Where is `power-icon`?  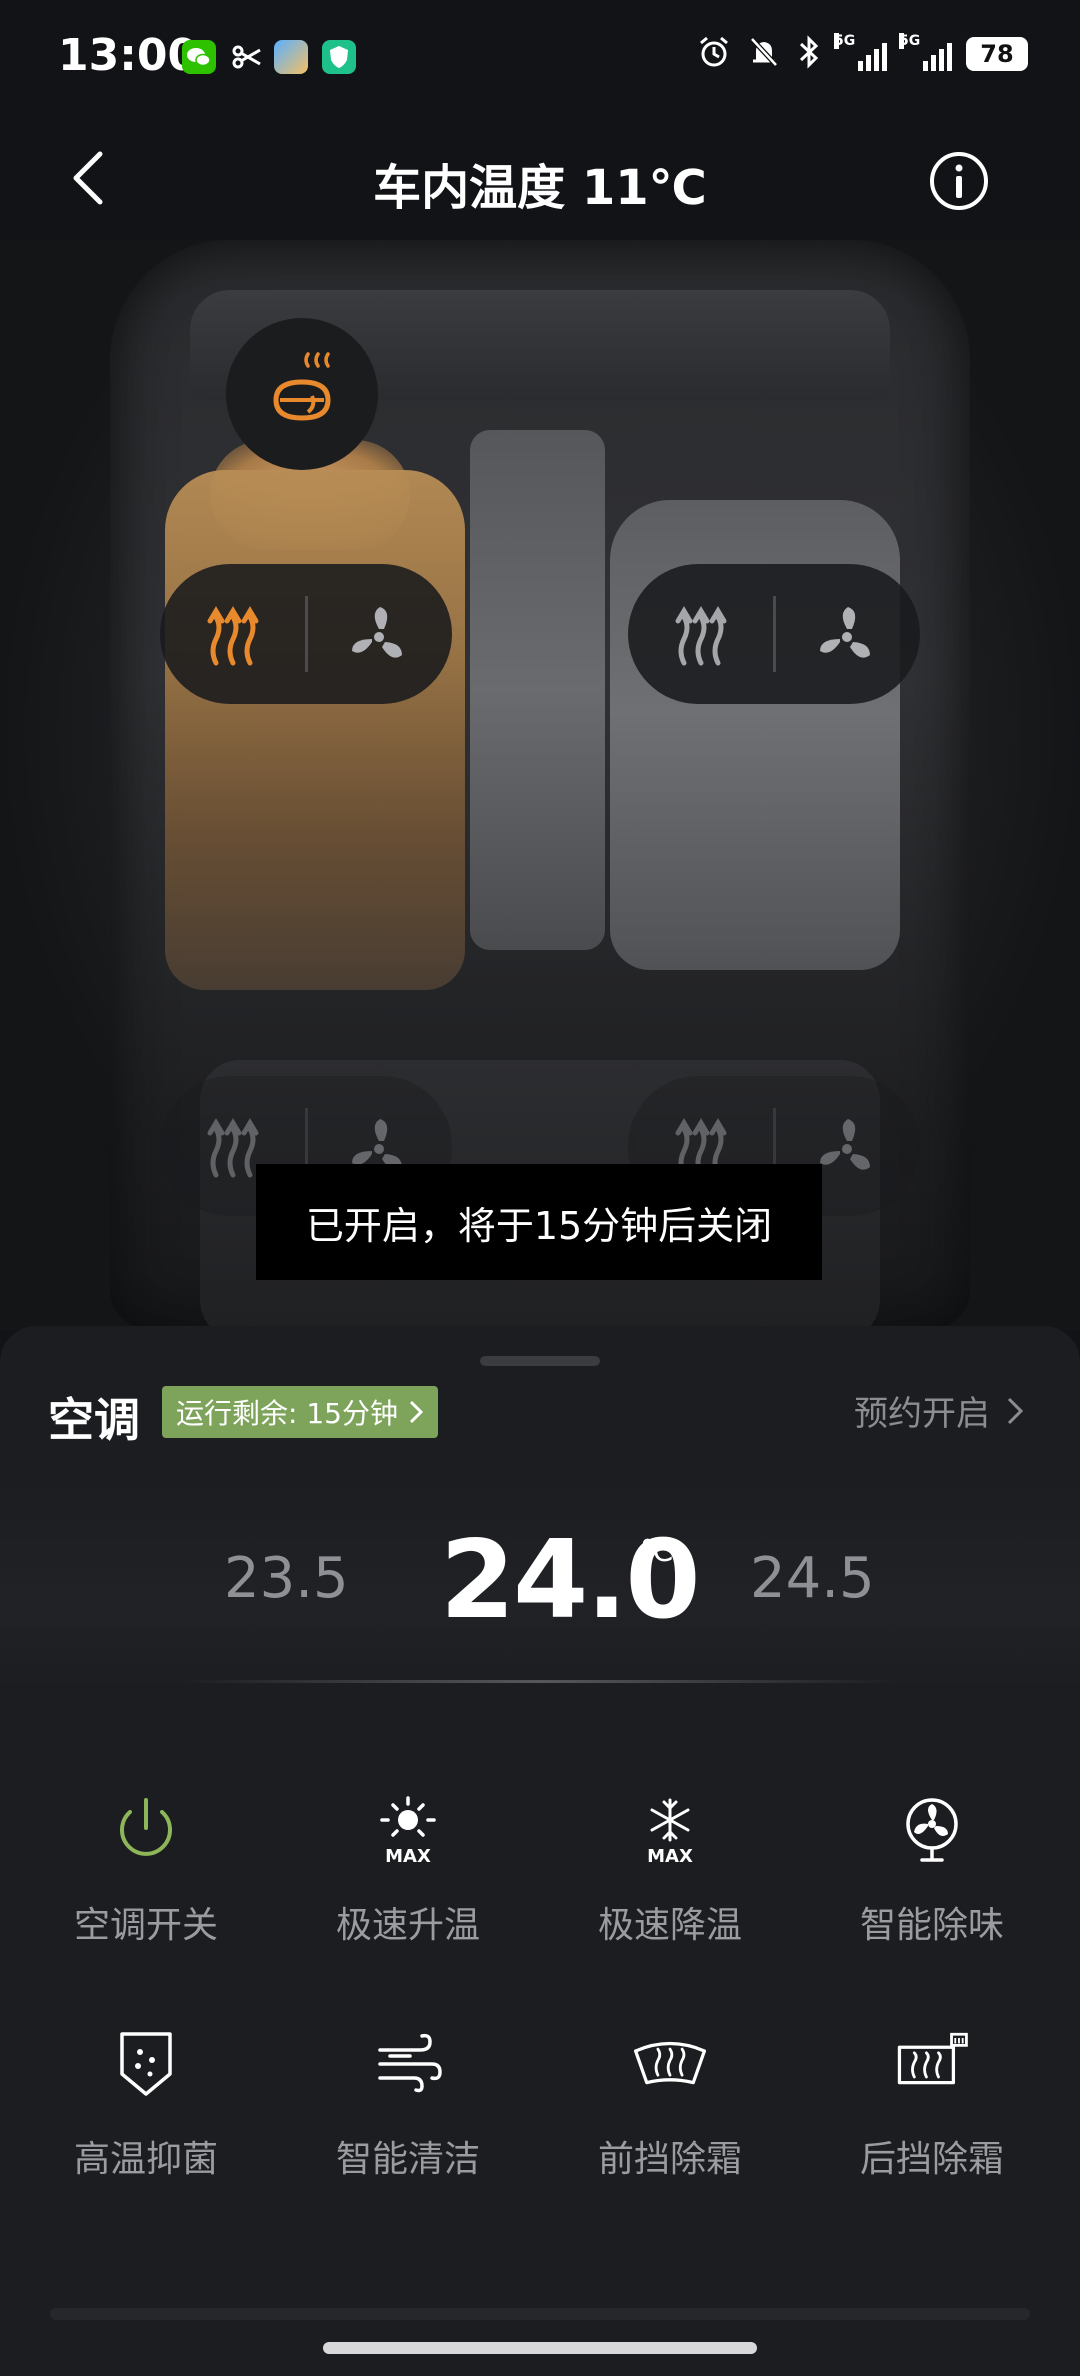
power-icon is located at coordinates (146, 1830).